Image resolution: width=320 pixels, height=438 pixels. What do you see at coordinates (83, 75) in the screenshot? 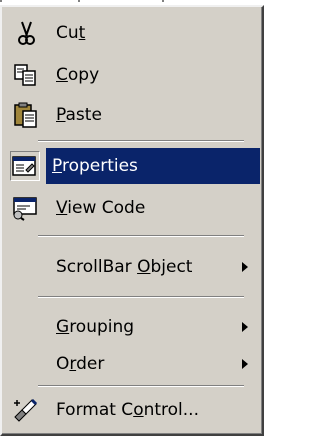
I see `label-text: opy` at bounding box center [83, 75].